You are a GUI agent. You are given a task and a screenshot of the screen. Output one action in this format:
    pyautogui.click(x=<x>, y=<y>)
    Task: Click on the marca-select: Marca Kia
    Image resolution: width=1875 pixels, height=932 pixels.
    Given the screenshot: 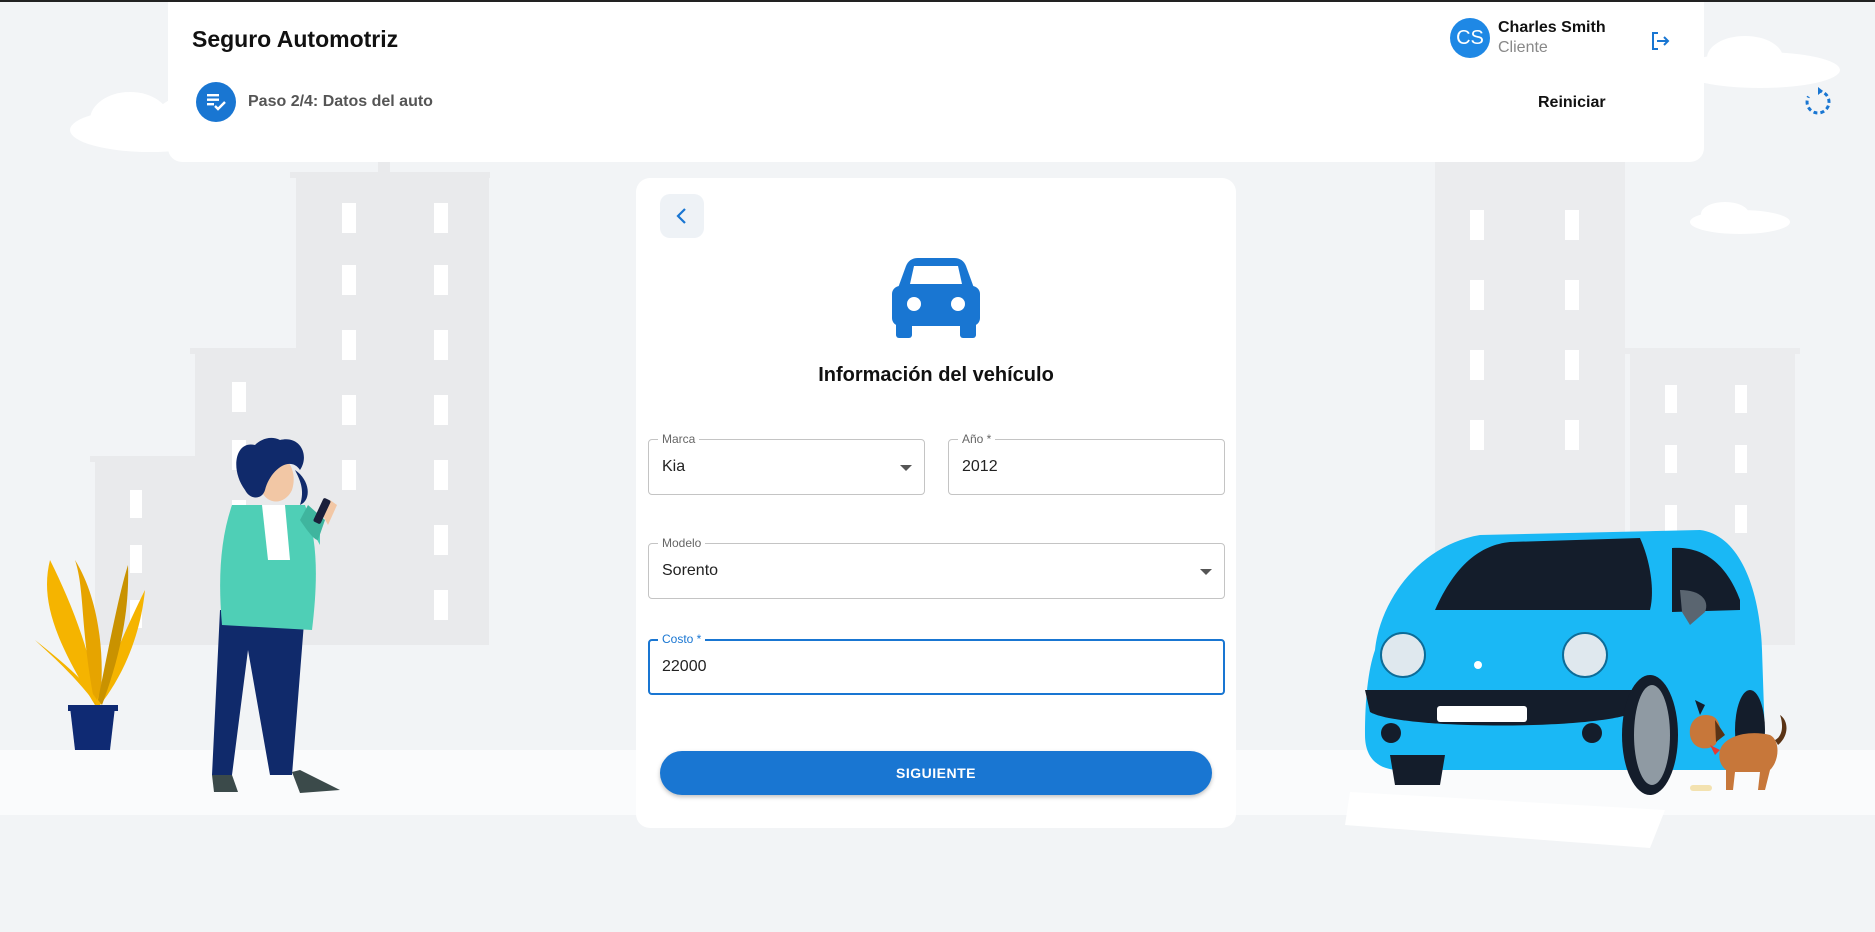 What is the action you would take?
    pyautogui.click(x=786, y=463)
    